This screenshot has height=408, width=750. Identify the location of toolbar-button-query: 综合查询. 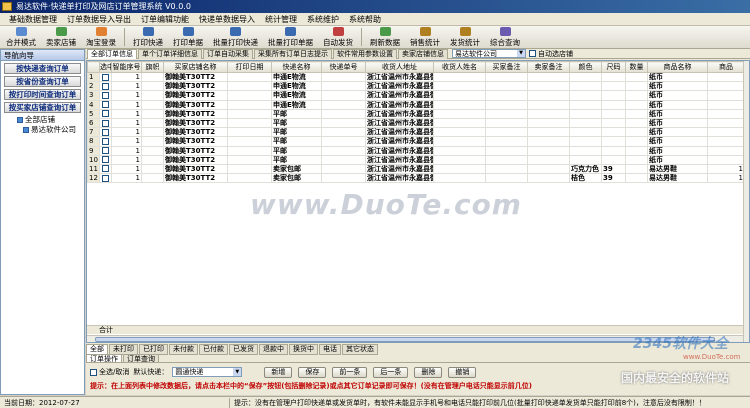
(505, 37).